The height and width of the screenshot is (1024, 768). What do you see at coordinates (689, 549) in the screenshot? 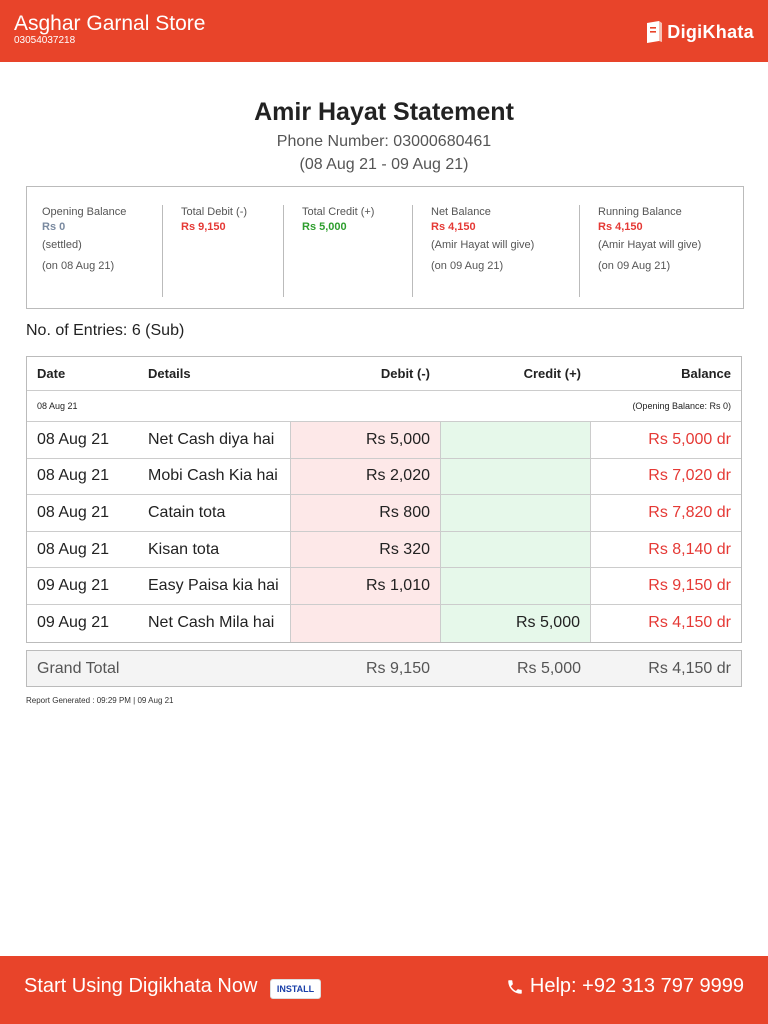
I see `row-balance: Rs 8,140 dr` at bounding box center [689, 549].